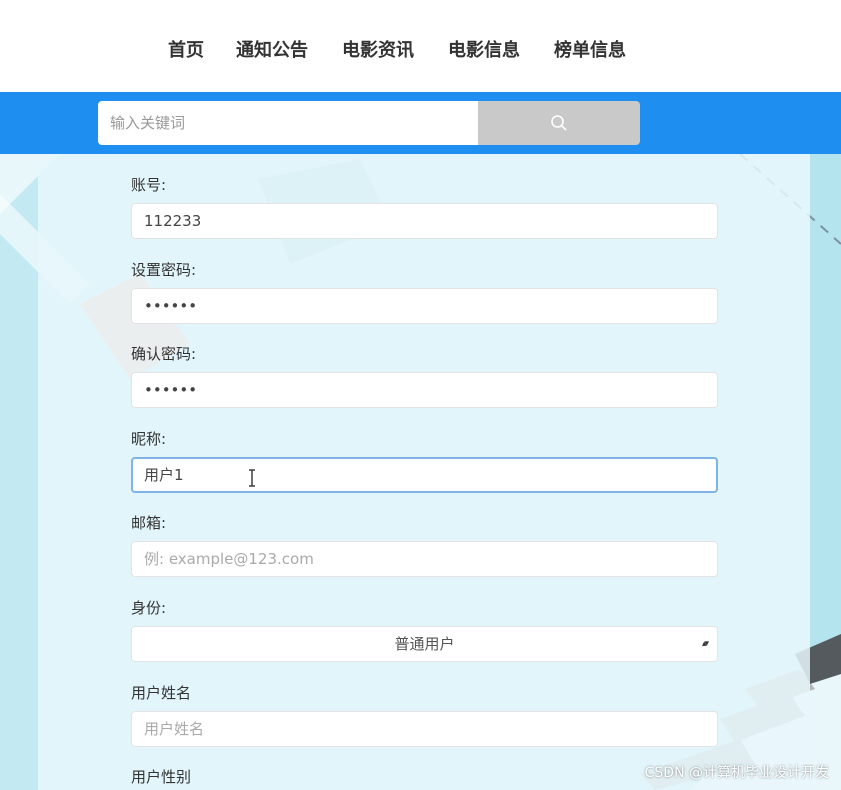 This screenshot has height=790, width=841. Describe the element at coordinates (705, 644) in the screenshot. I see `select-arrows-icon: ▴▾` at that location.